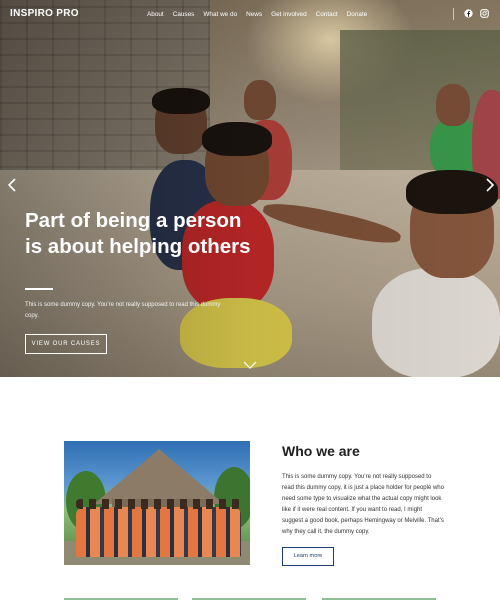 The width and height of the screenshot is (500, 600). I want to click on nav-item-get-involved: Get involved, so click(289, 14).